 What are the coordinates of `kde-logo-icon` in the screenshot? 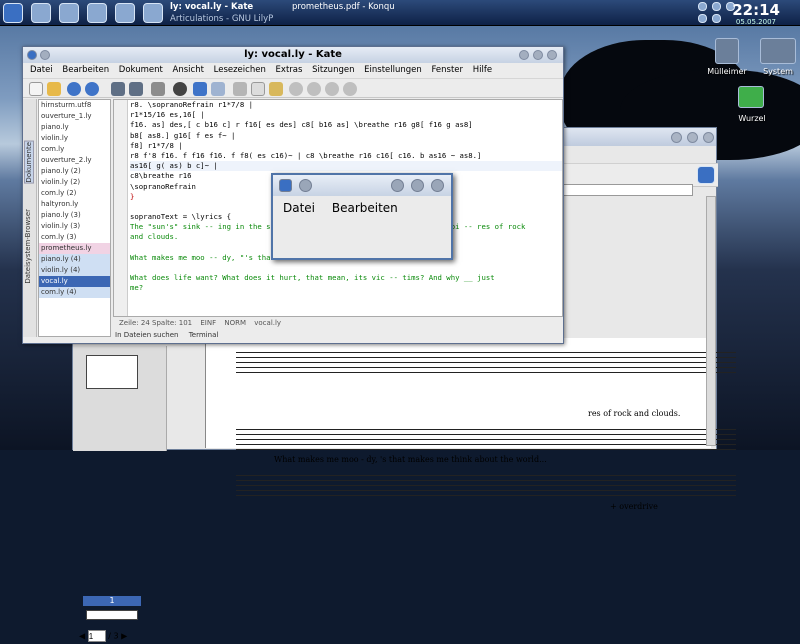 It's located at (706, 175).